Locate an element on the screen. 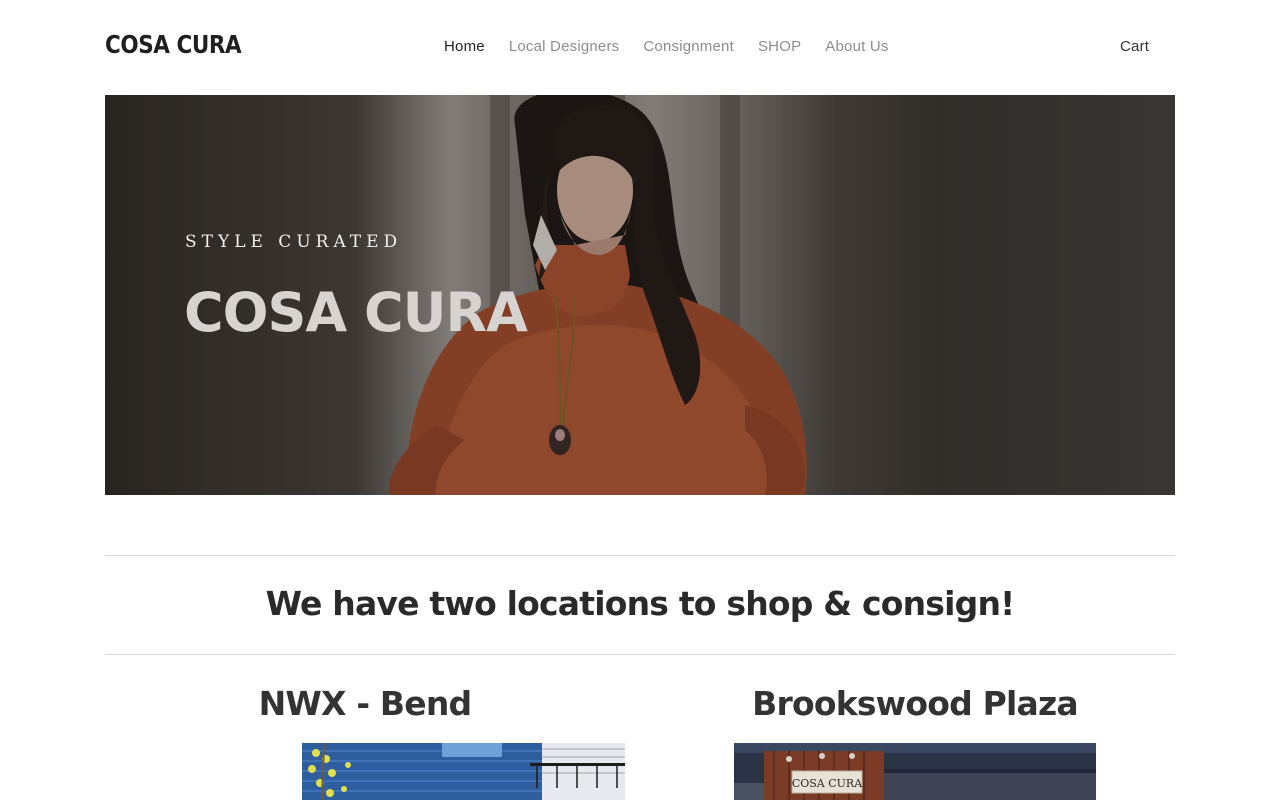 This screenshot has width=1280, height=800. divider-bottom is located at coordinates (640, 654).